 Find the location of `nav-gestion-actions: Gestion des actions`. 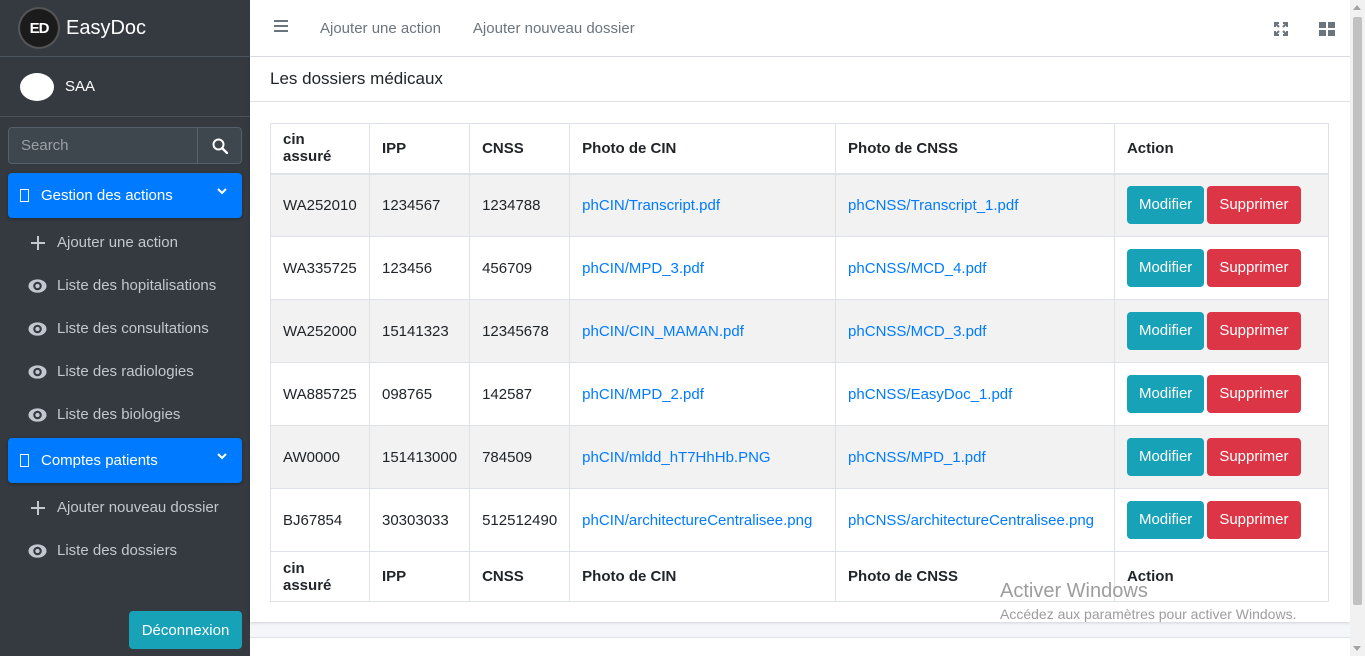

nav-gestion-actions: Gestion des actions is located at coordinates (125, 195).